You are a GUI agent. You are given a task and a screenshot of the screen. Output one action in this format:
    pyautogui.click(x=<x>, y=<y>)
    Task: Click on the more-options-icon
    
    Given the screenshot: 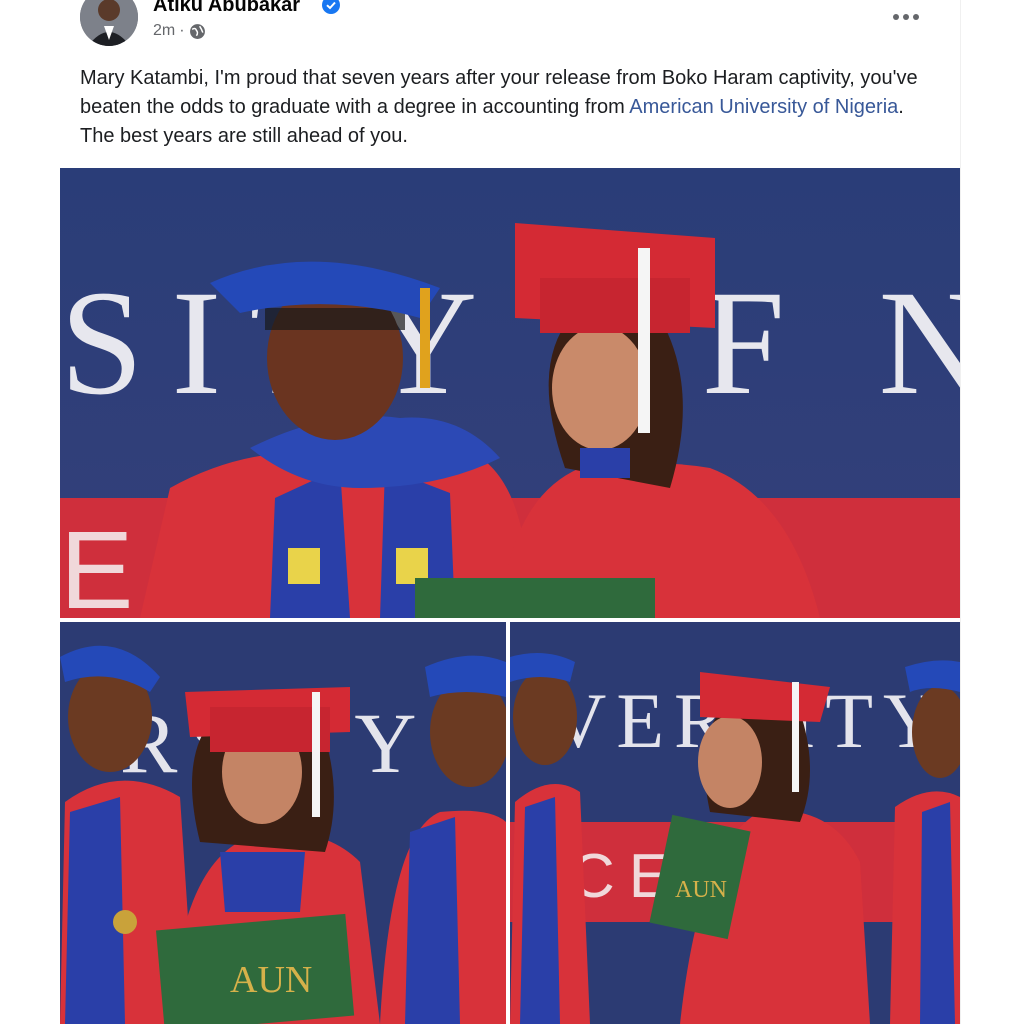 What is the action you would take?
    pyautogui.click(x=906, y=17)
    